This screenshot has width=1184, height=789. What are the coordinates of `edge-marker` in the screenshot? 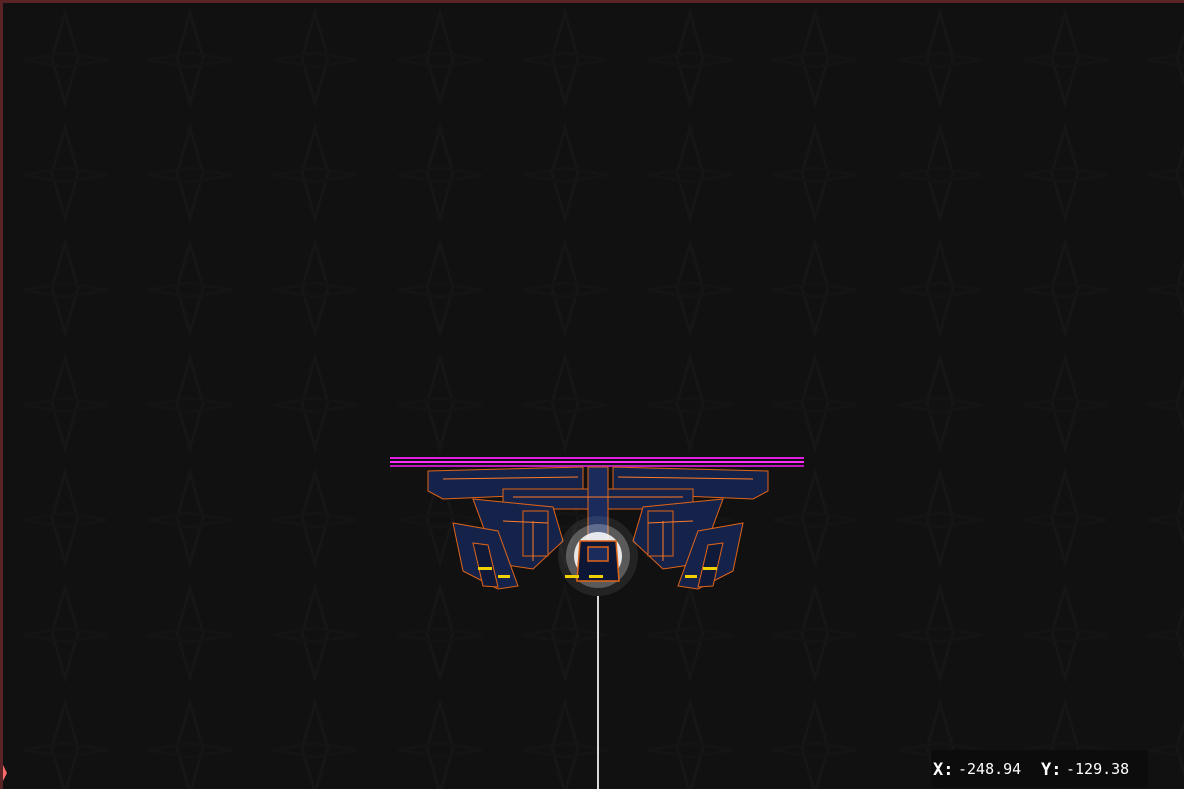 It's located at (5, 773).